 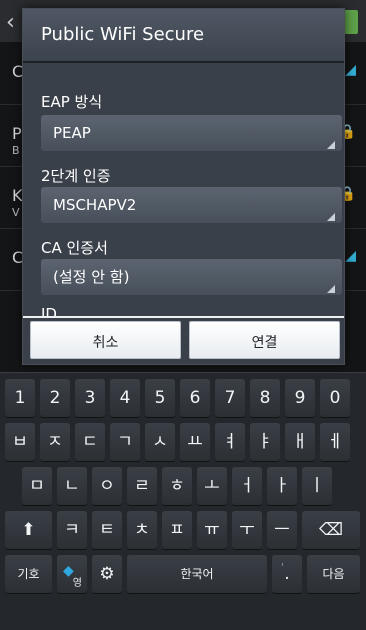 What do you see at coordinates (77, 583) in the screenshot?
I see `english-mode-label: 영` at bounding box center [77, 583].